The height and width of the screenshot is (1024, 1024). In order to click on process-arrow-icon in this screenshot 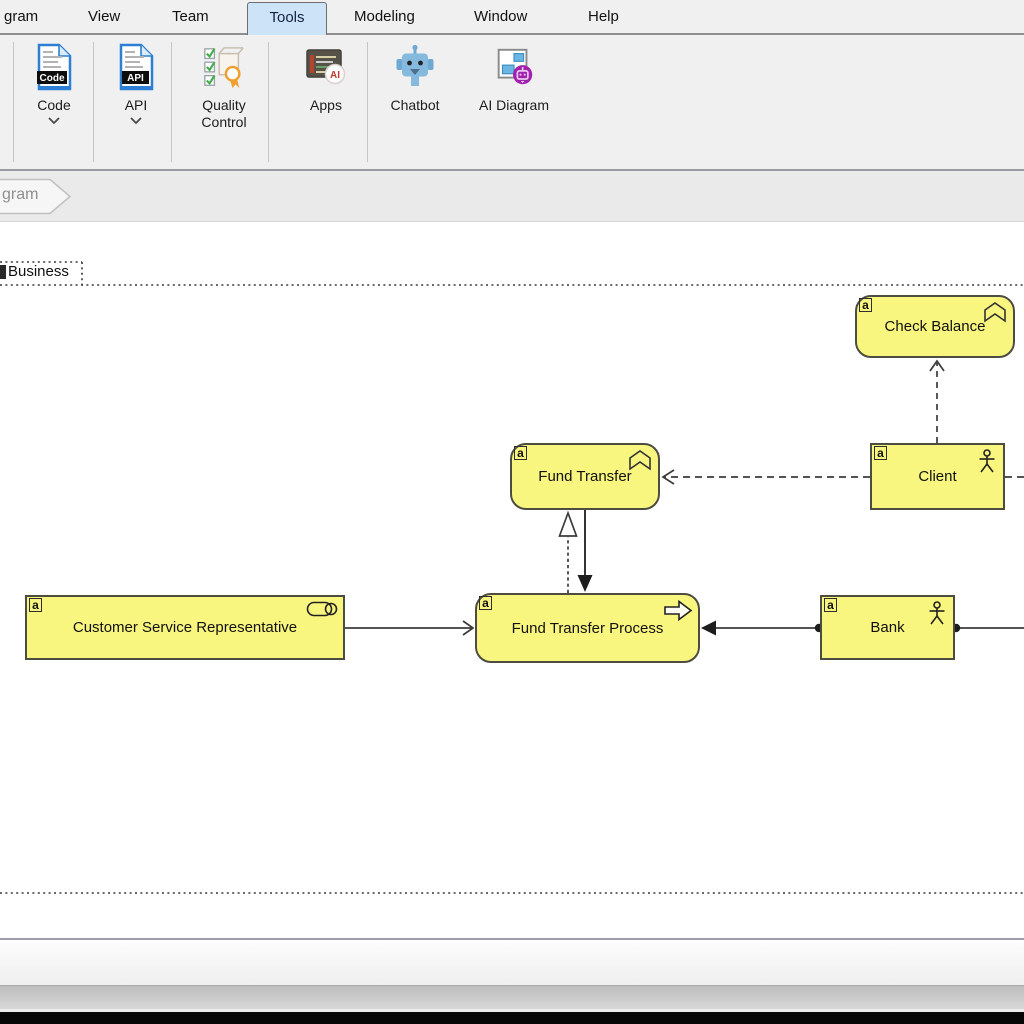, I will do `click(678, 610)`.